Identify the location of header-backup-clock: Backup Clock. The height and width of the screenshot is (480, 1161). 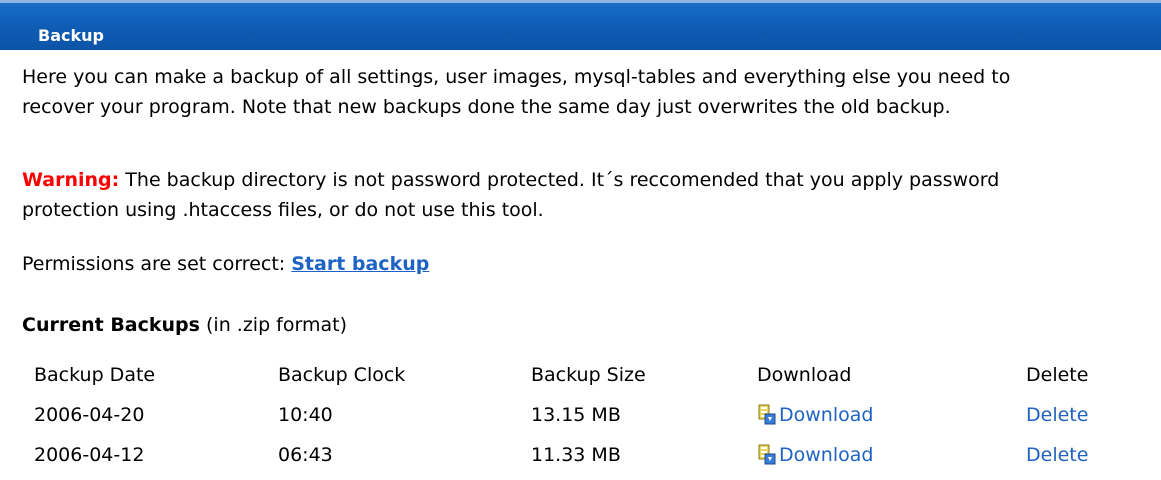
(342, 375).